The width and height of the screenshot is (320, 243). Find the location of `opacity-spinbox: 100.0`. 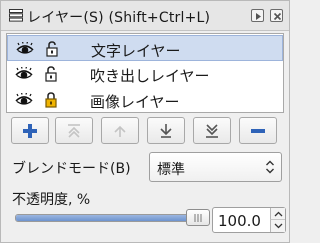

opacity-spinbox: 100.0 is located at coordinates (249, 220).